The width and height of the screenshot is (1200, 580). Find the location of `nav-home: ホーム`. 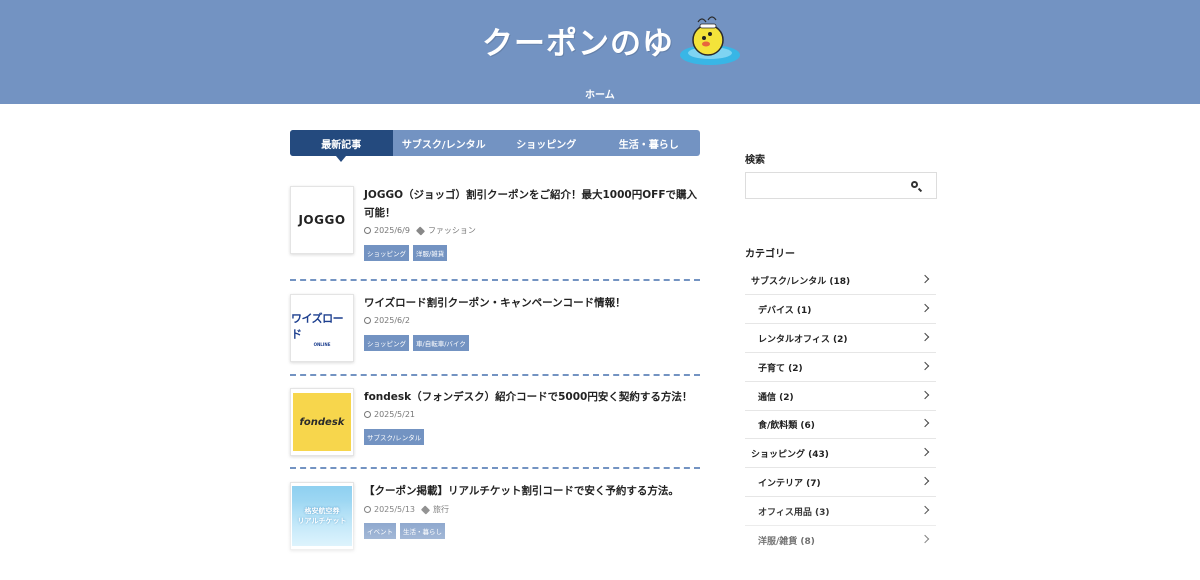

nav-home: ホーム is located at coordinates (600, 93).